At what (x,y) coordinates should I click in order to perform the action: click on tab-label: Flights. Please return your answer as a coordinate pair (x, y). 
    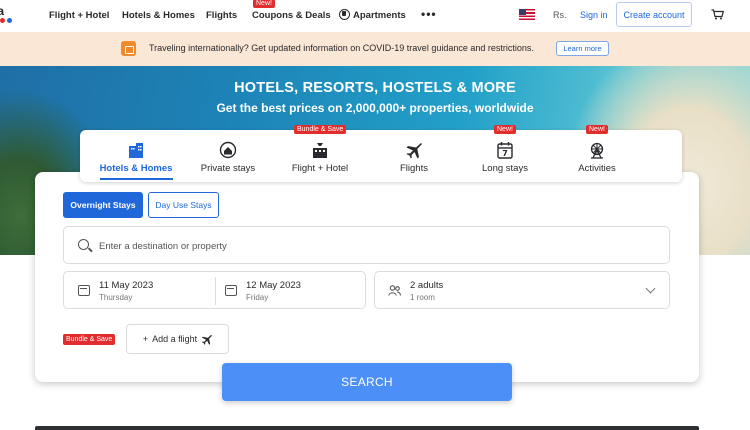
    Looking at the image, I should click on (414, 168).